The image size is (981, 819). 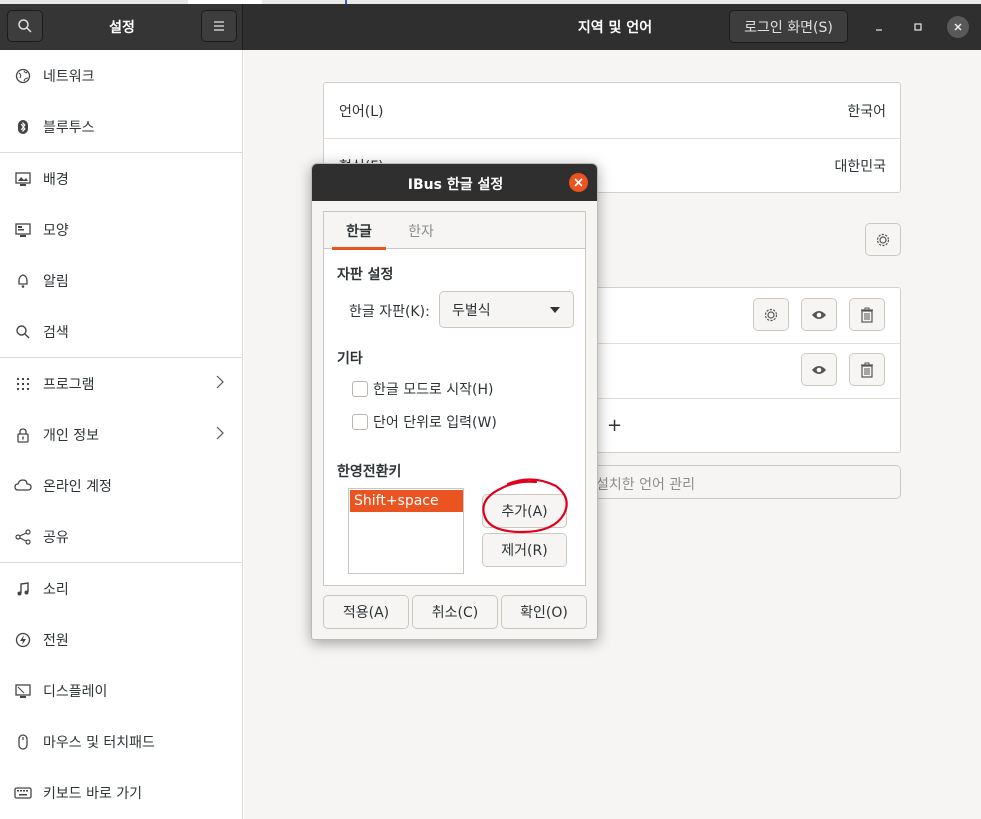 I want to click on ok-button: 확인(O), so click(x=544, y=612).